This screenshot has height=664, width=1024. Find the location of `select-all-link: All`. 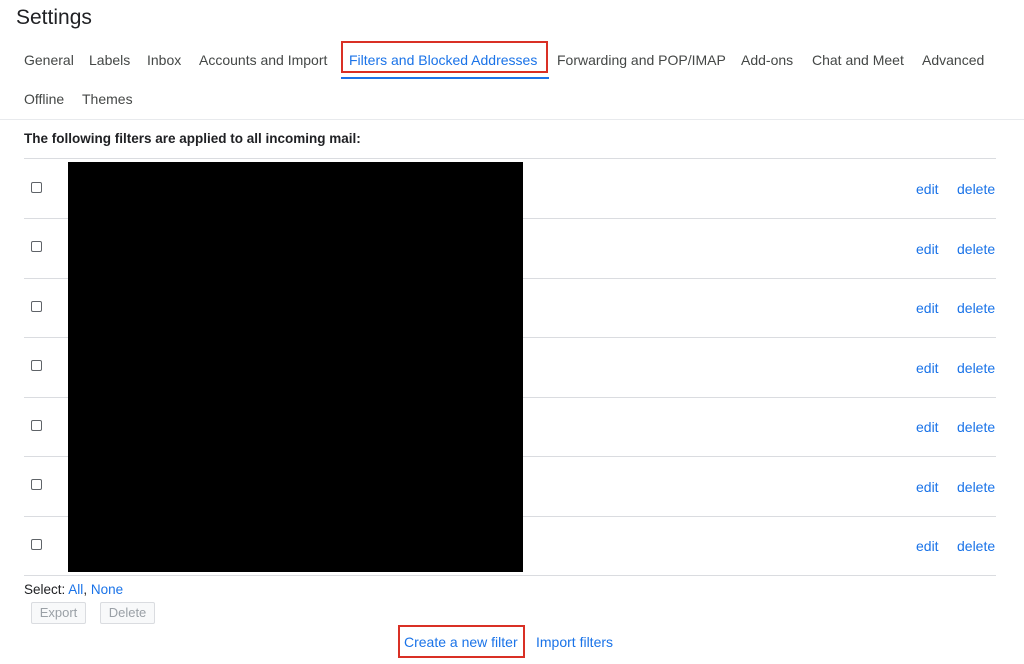

select-all-link: All is located at coordinates (75, 589).